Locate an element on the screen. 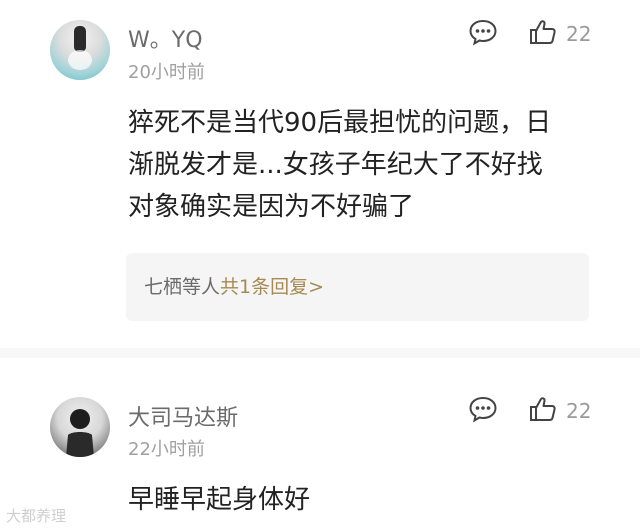  thumbs-up-icon is located at coordinates (543, 409).